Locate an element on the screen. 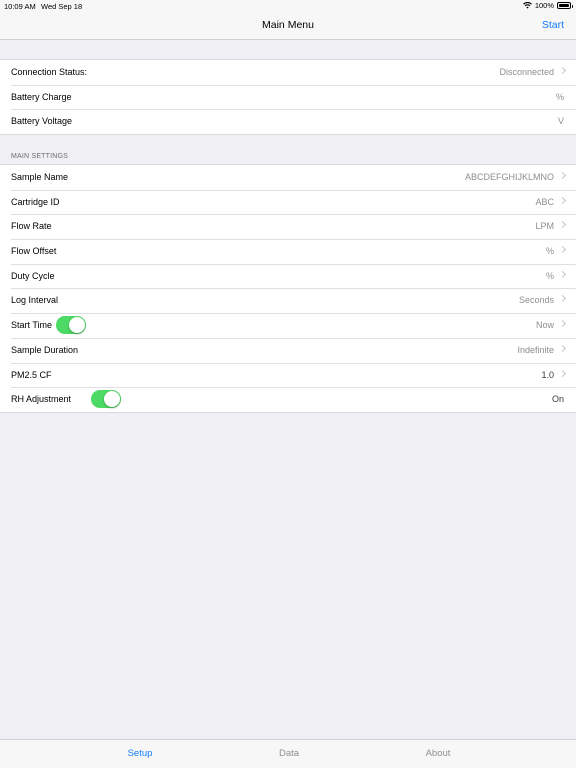  battery-voltage-row: Battery Voltage V is located at coordinates (288, 121).